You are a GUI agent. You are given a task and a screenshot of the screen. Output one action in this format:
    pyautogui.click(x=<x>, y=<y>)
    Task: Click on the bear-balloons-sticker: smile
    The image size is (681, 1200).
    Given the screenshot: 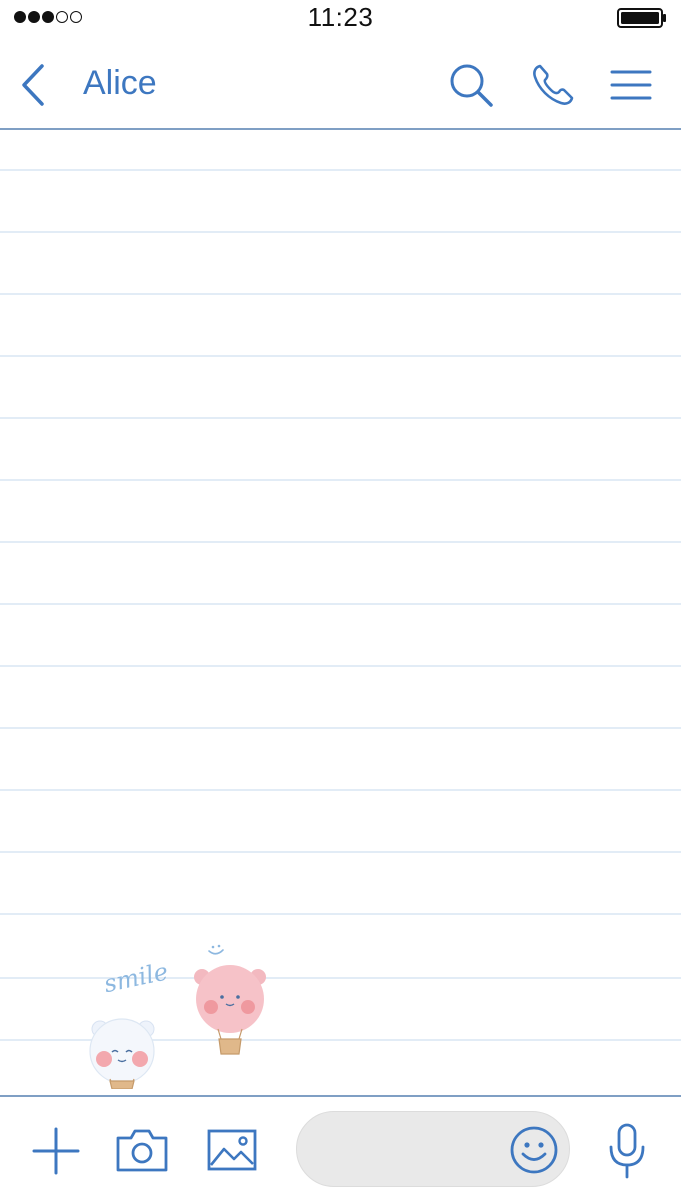 What is the action you would take?
    pyautogui.click(x=177, y=1016)
    